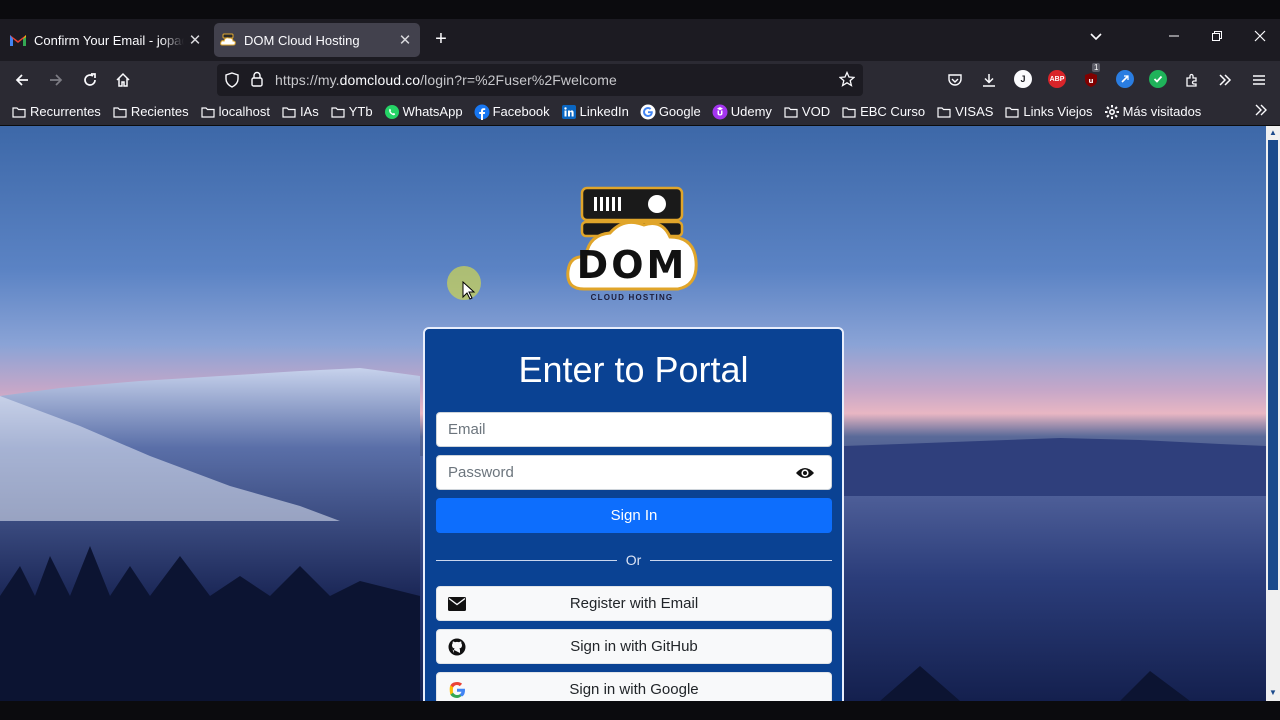 The width and height of the screenshot is (1280, 720). I want to click on bookmark-label: IAs, so click(309, 111).